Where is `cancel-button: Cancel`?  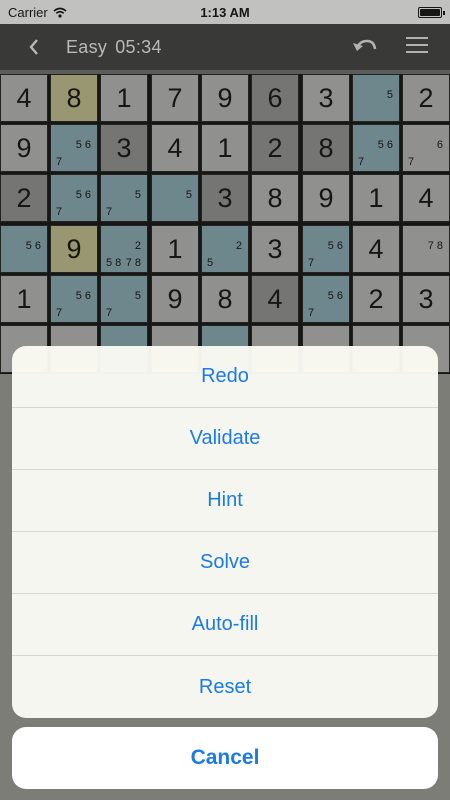 cancel-button: Cancel is located at coordinates (225, 758).